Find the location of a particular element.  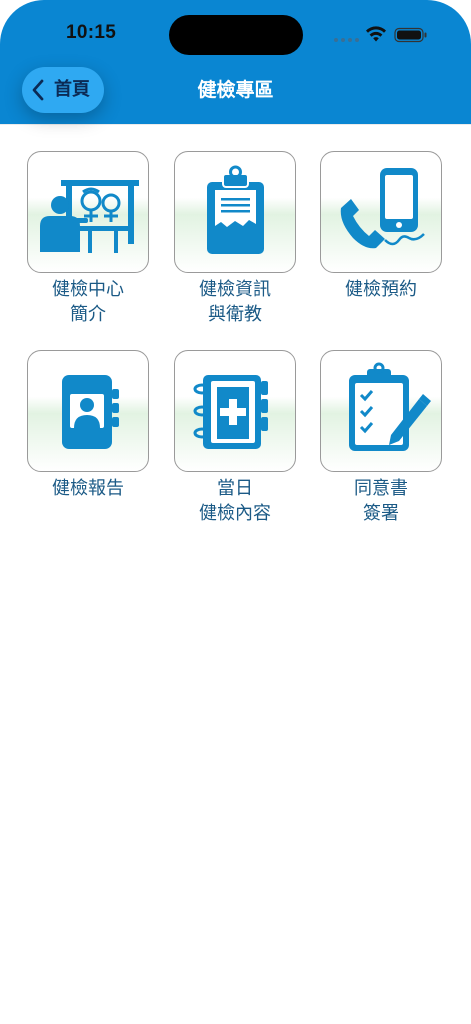

back-button-label: 首頁 is located at coordinates (72, 89).